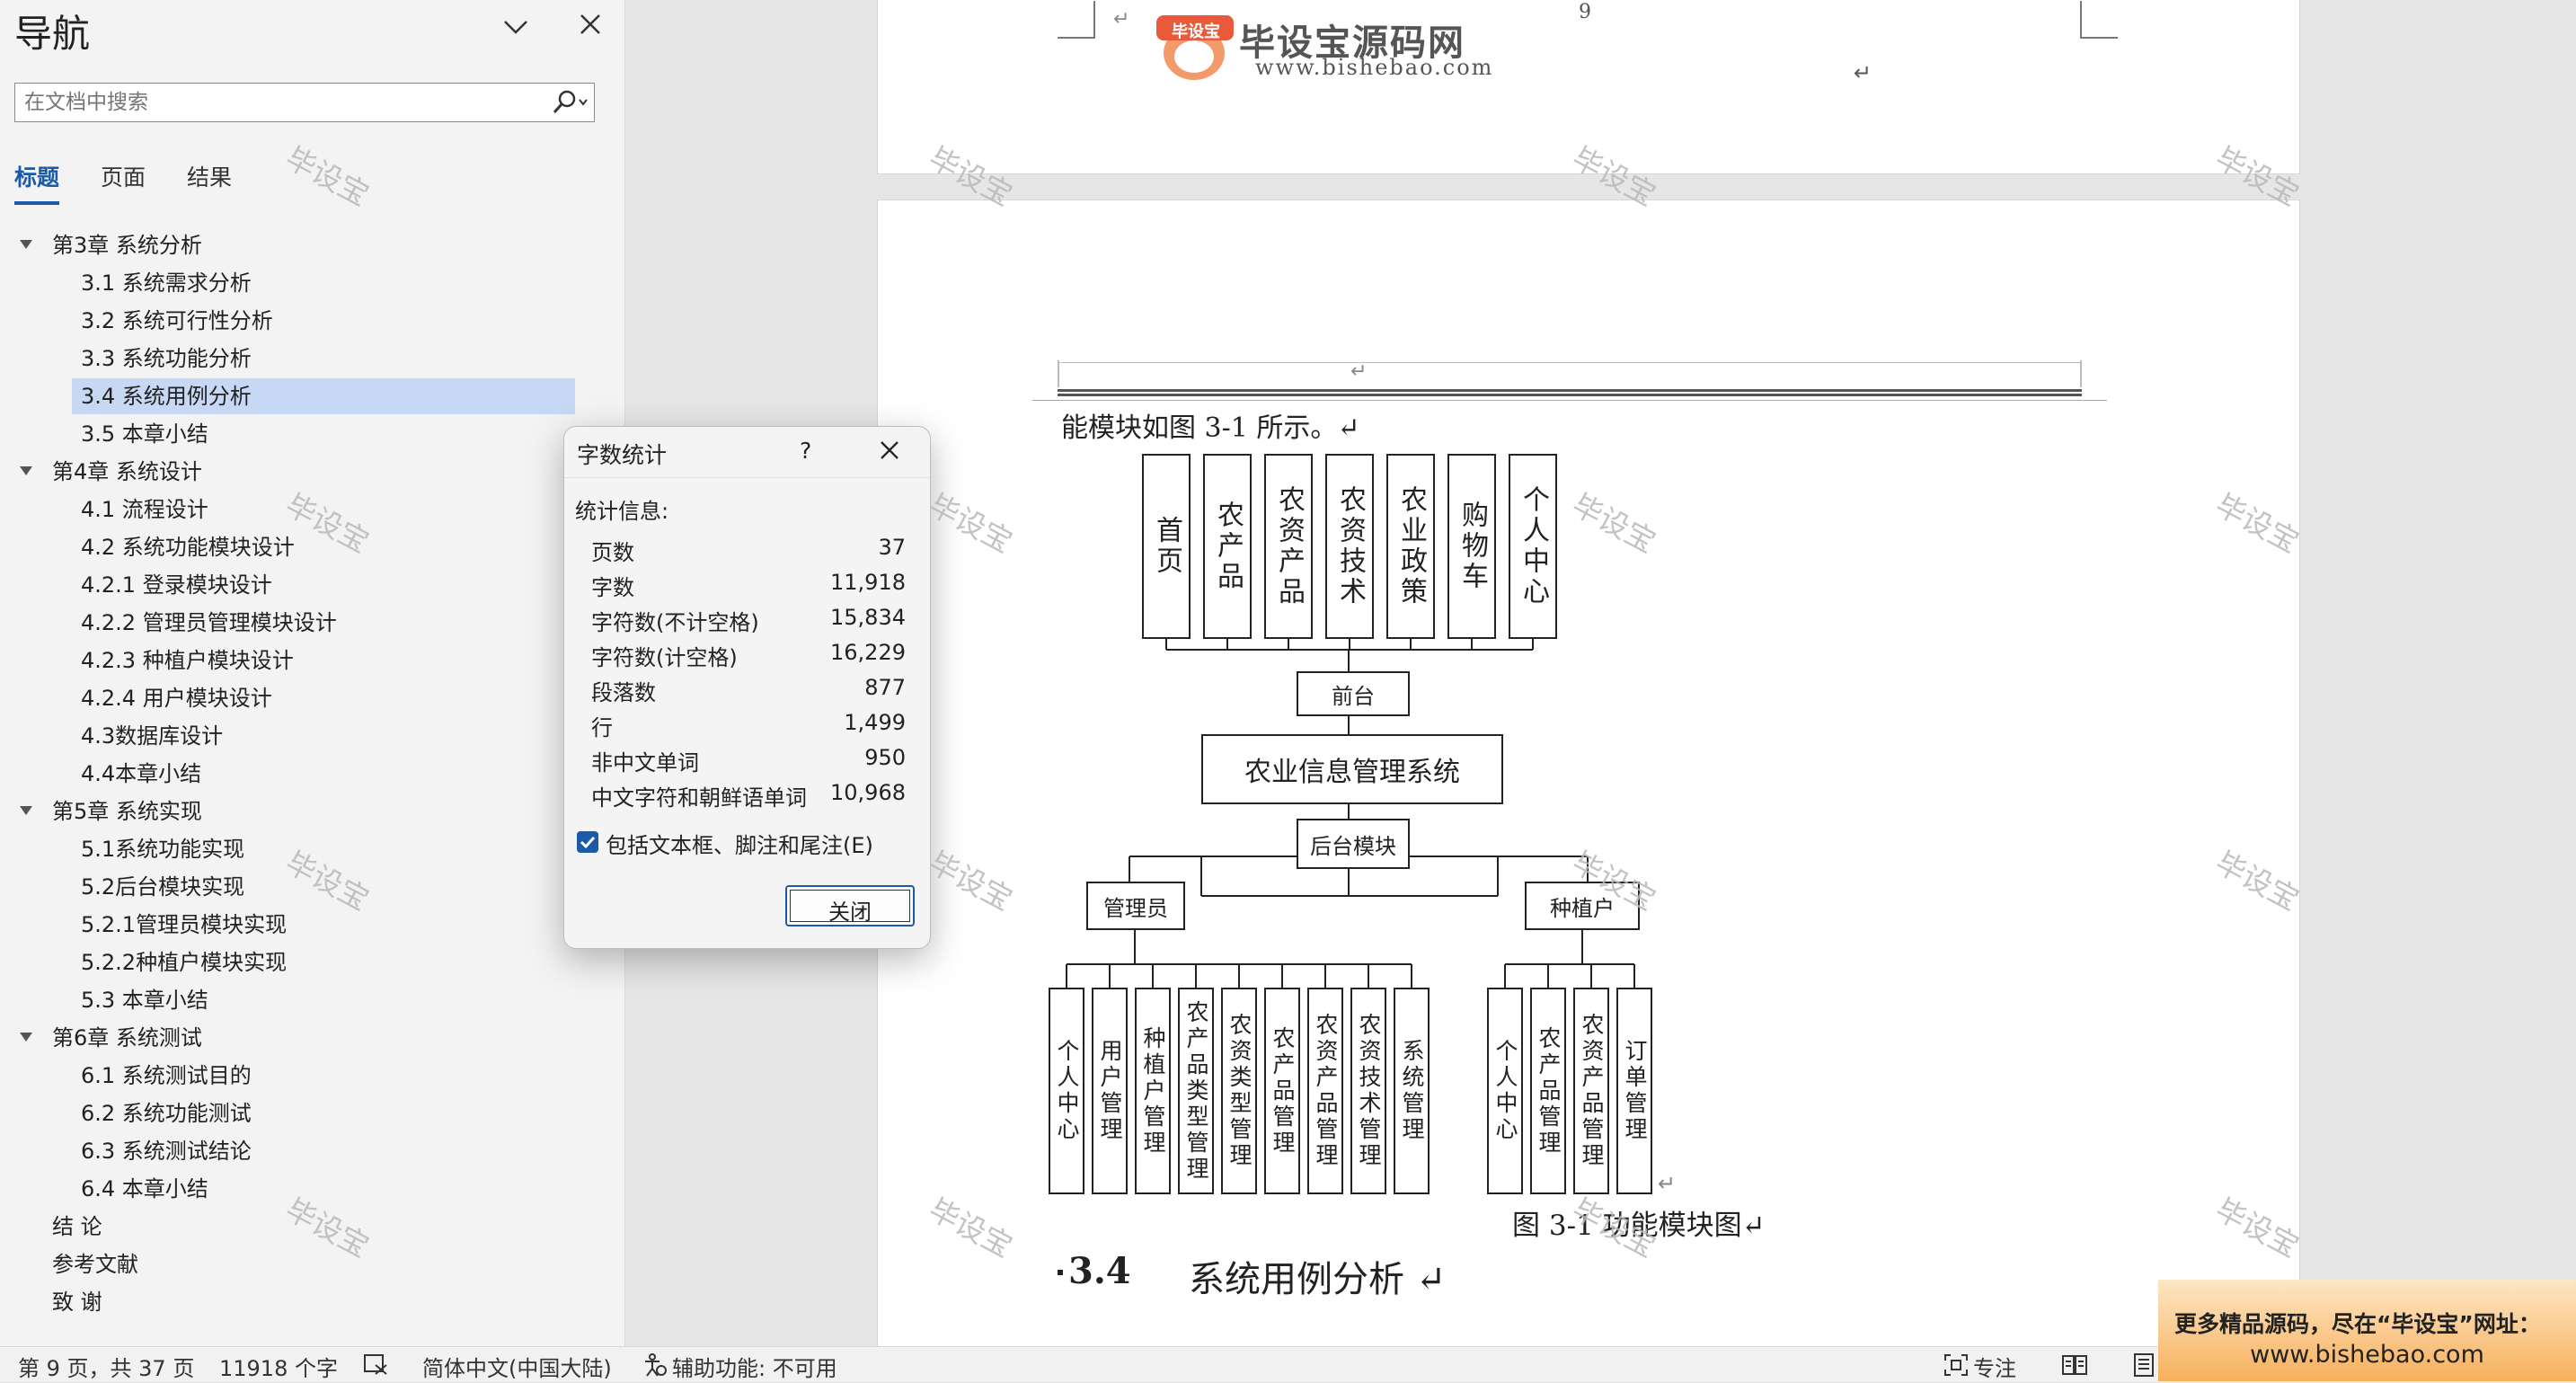 This screenshot has height=1383, width=2576. I want to click on heading-item: 3.5 本章小结, so click(296, 434).